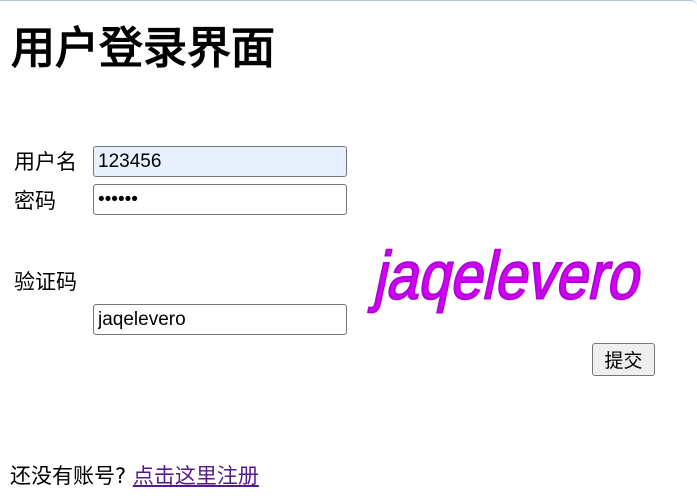 This screenshot has height=496, width=697. Describe the element at coordinates (35, 201) in the screenshot. I see `password-label: 密码` at that location.